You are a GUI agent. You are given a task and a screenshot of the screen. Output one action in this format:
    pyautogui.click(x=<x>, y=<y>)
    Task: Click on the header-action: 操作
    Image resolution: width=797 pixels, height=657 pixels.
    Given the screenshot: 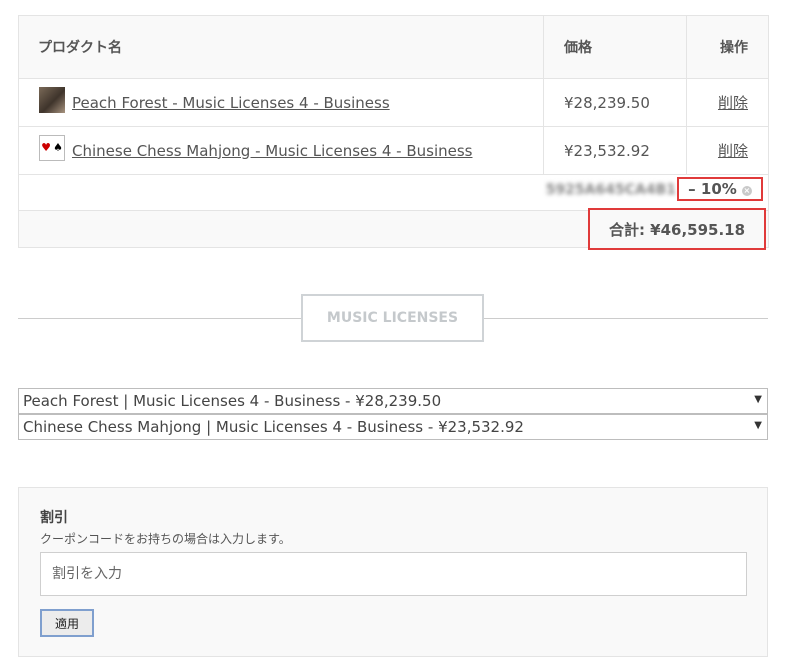 What is the action you would take?
    pyautogui.click(x=727, y=47)
    